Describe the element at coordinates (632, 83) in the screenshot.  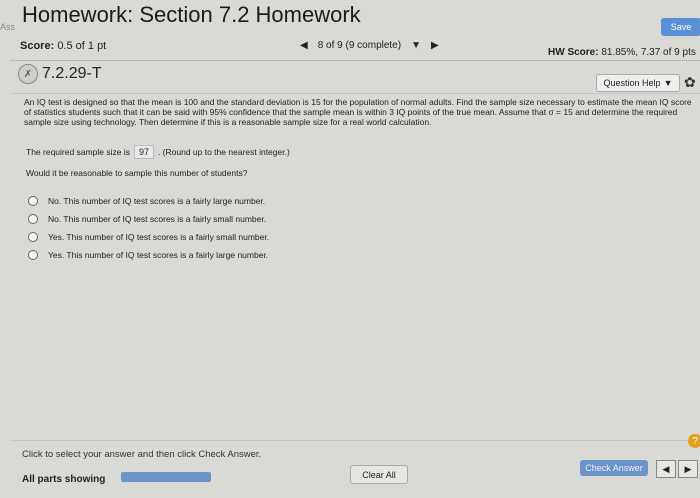
I see `question-help-label: Question Help` at that location.